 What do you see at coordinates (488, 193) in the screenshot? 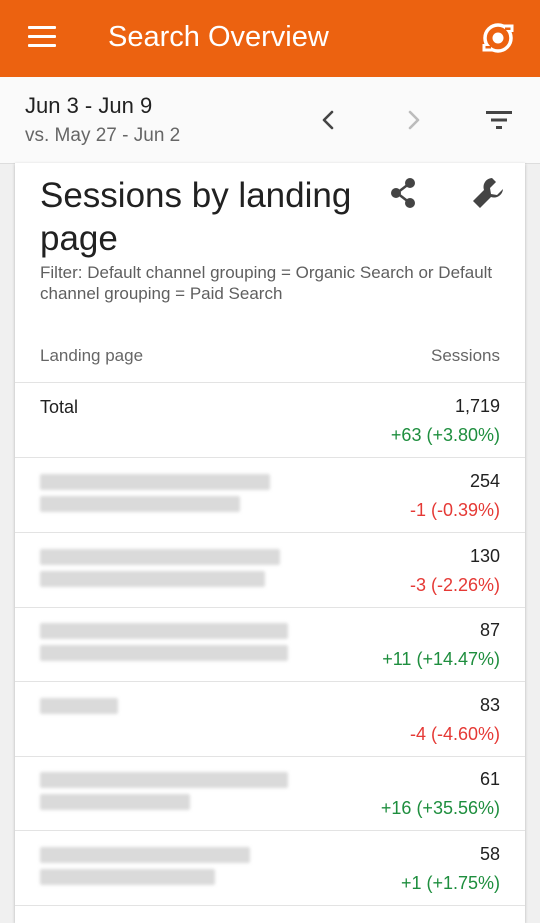
I see `wrench-icon` at bounding box center [488, 193].